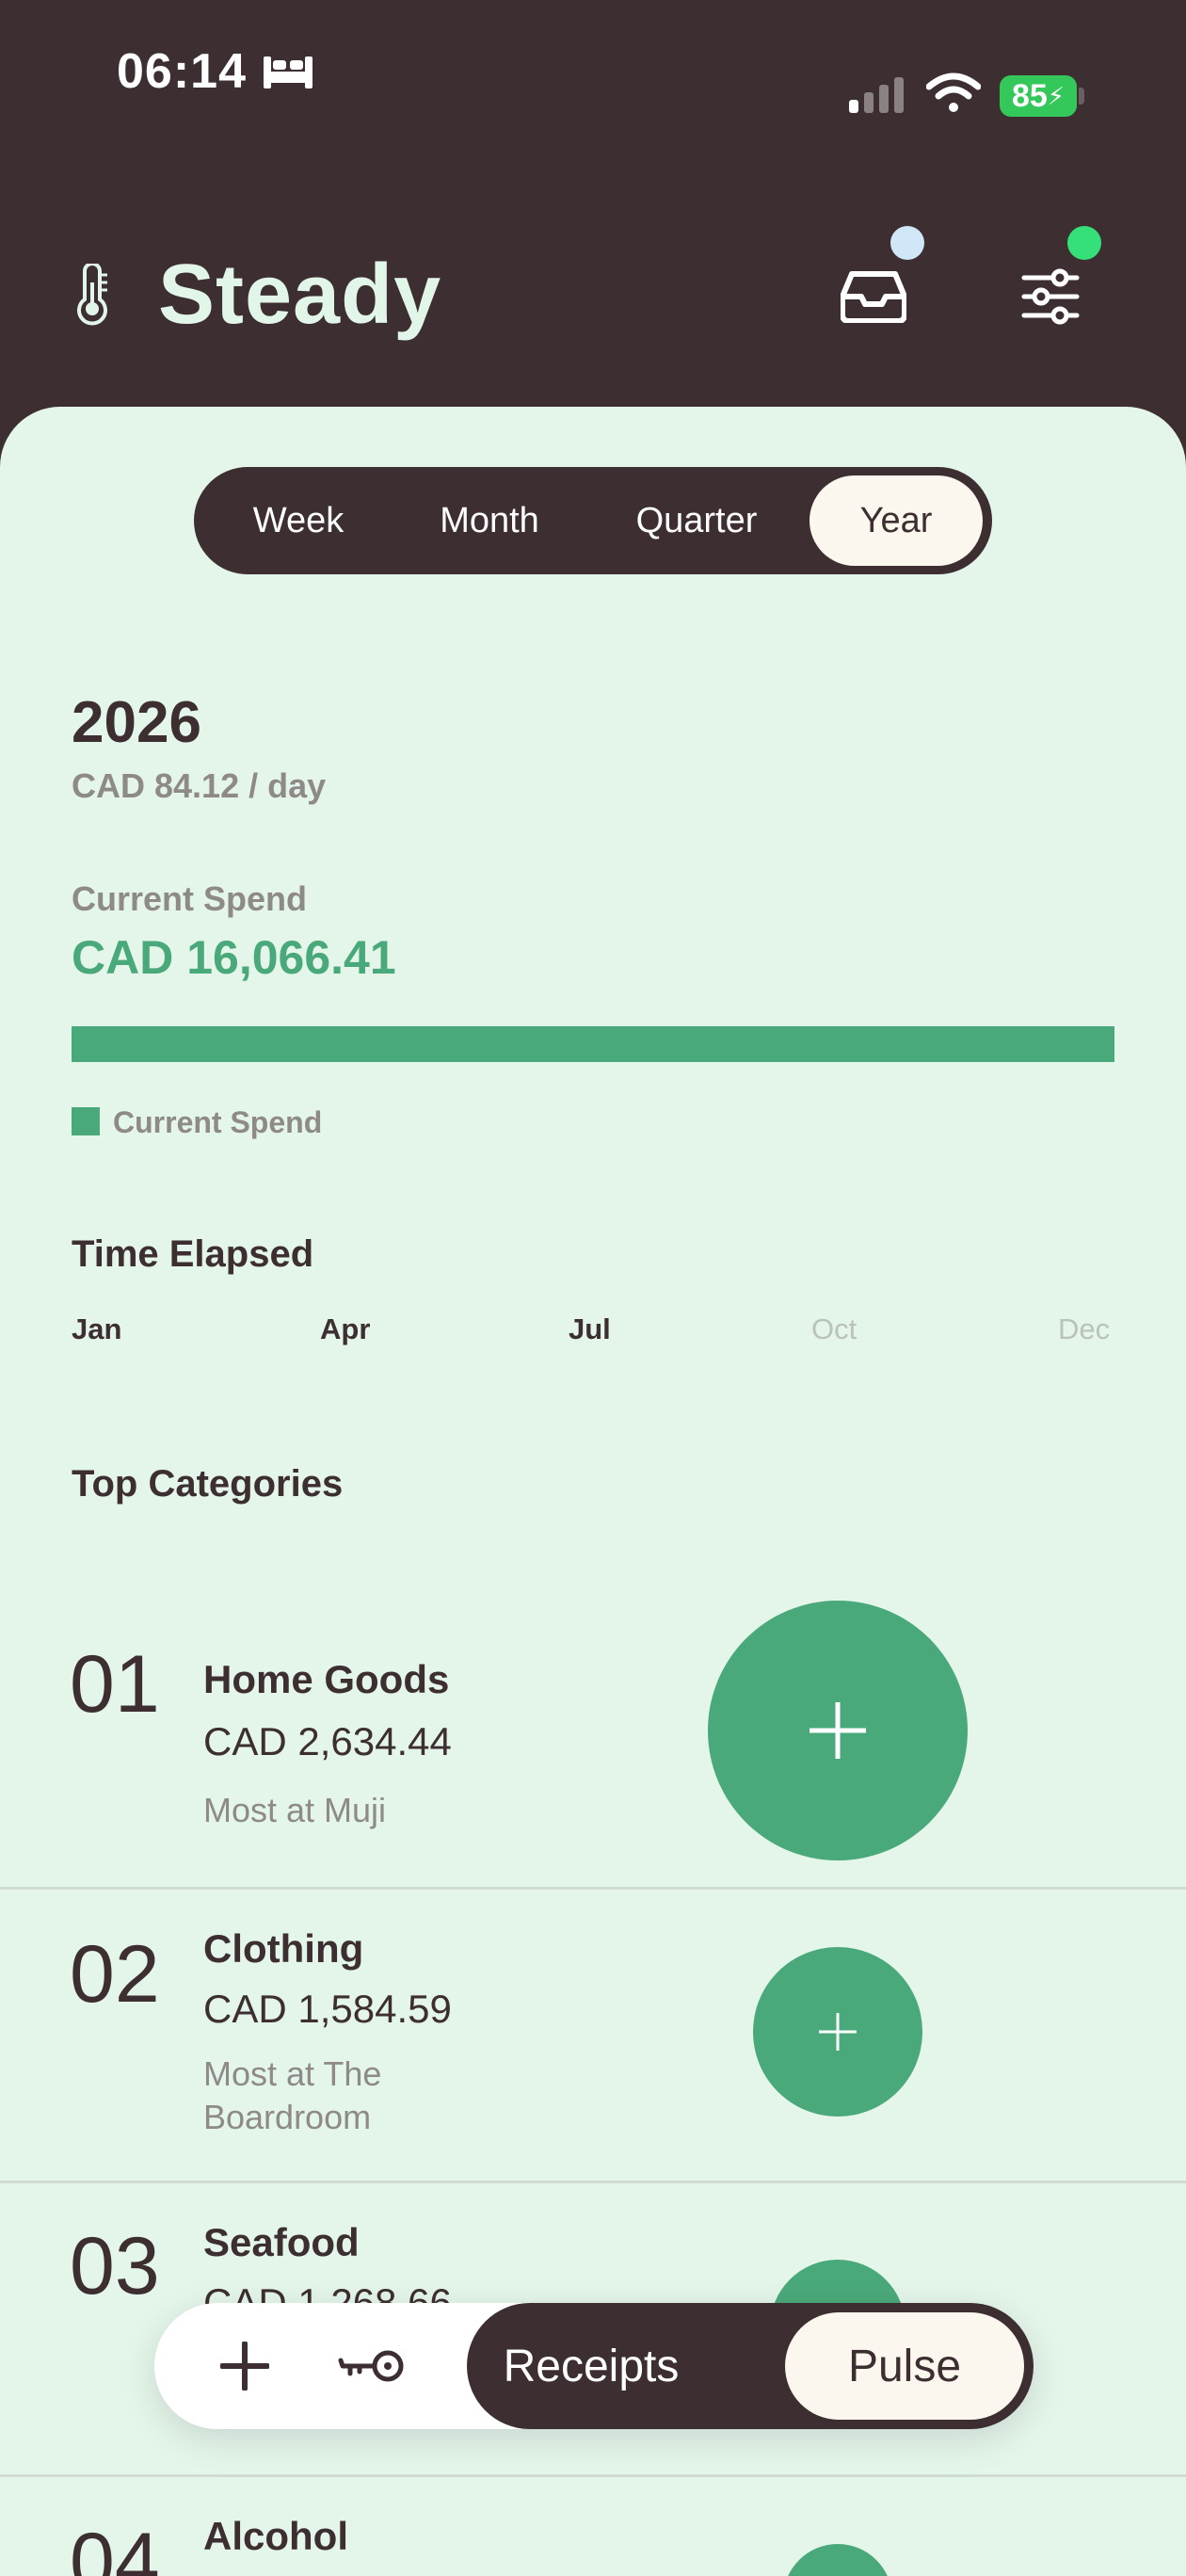 The width and height of the screenshot is (1186, 2576). What do you see at coordinates (199, 785) in the screenshot?
I see `daily-average: CAD 84.12 / day` at bounding box center [199, 785].